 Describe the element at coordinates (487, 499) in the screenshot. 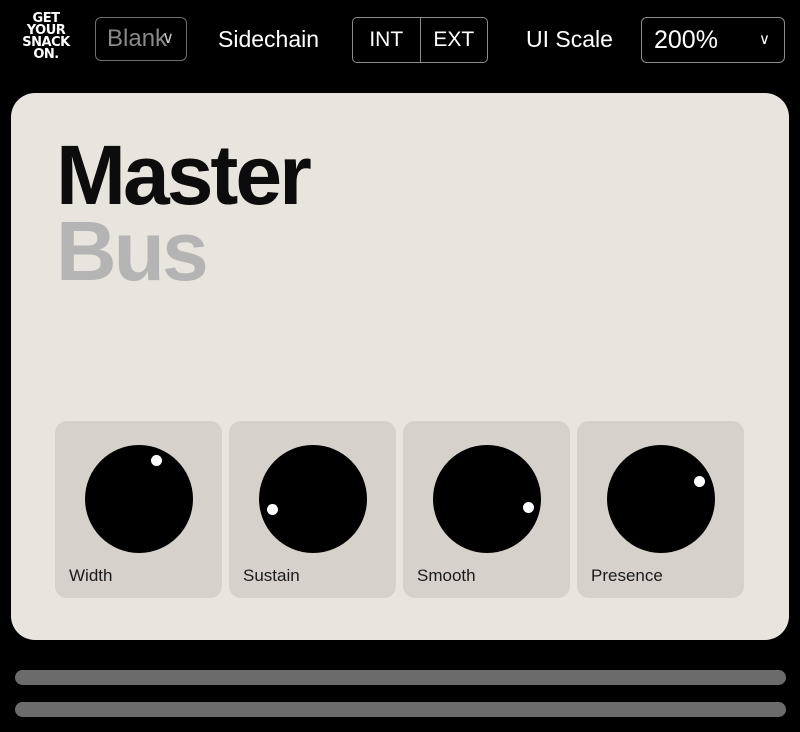

I see `smooth-knob` at that location.